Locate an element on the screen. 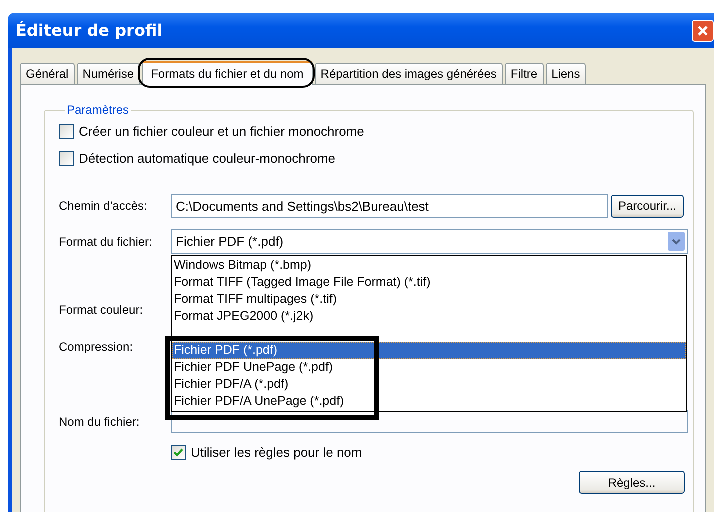  path-field: C:\Documents and Settings\bs2\Bureau\test is located at coordinates (389, 206).